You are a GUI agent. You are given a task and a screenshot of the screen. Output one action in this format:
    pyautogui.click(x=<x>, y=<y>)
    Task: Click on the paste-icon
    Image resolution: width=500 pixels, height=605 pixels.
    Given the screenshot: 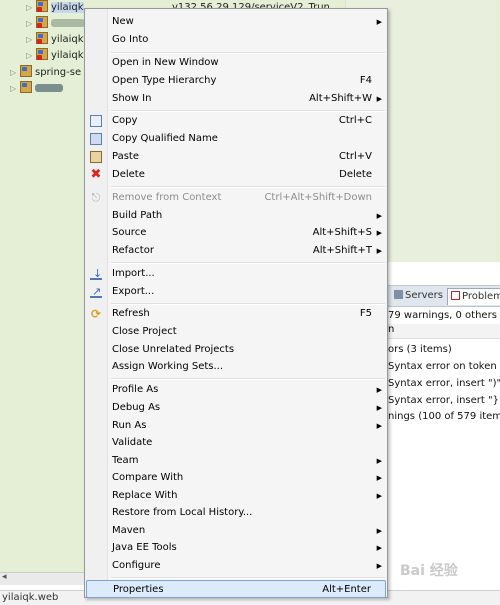 What is the action you would take?
    pyautogui.click(x=96, y=157)
    